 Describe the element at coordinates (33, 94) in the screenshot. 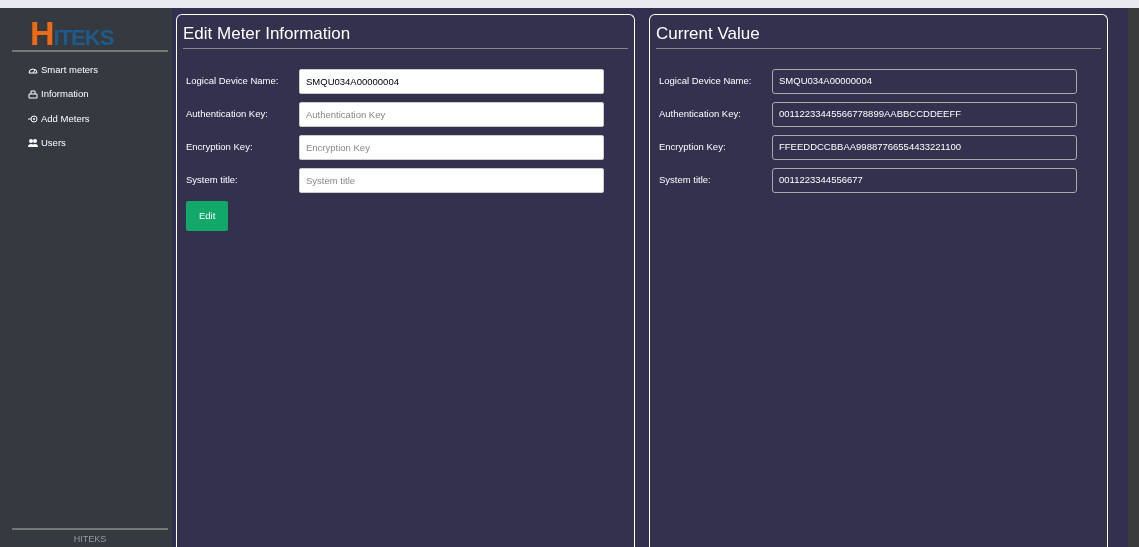

I see `tray-icon` at that location.